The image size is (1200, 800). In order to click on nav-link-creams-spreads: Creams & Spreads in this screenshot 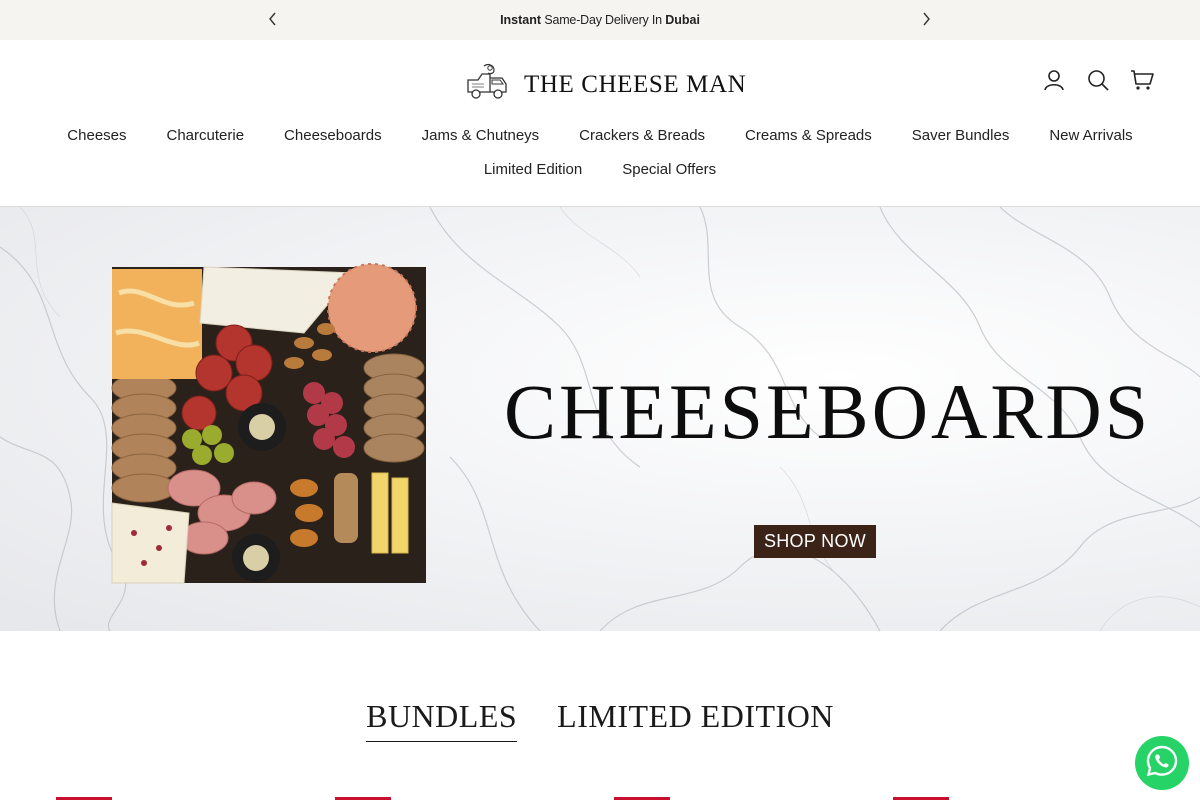, I will do `click(808, 135)`.